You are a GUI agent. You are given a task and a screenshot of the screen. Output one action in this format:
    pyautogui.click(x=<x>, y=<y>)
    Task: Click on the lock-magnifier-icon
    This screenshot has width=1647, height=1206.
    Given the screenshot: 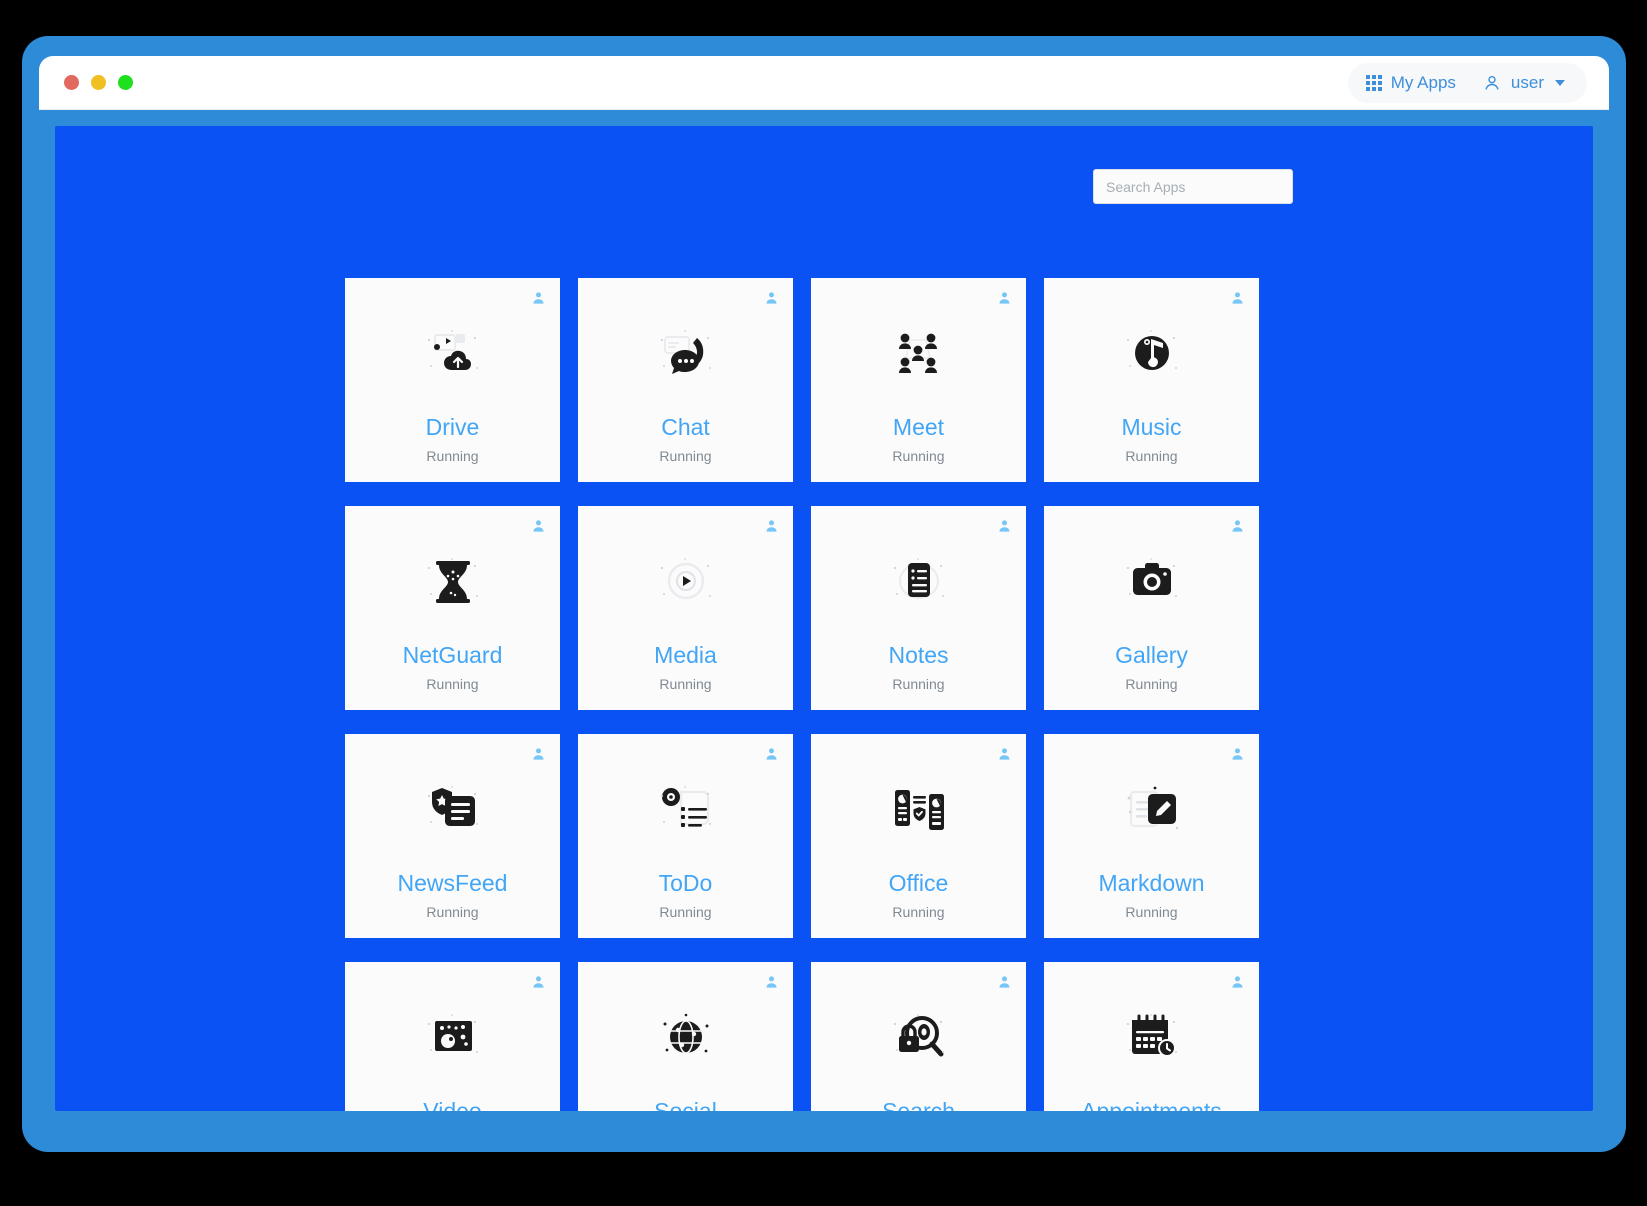 What is the action you would take?
    pyautogui.click(x=919, y=1036)
    